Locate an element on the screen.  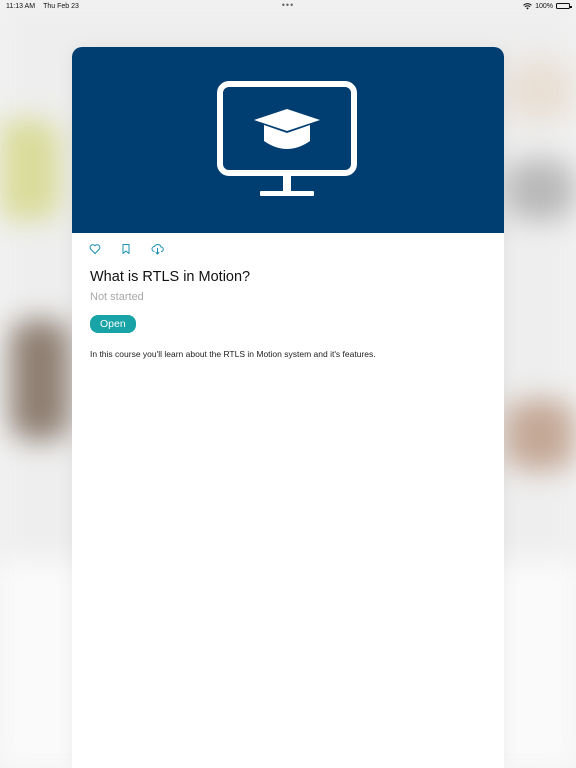
battery-icon is located at coordinates (564, 6).